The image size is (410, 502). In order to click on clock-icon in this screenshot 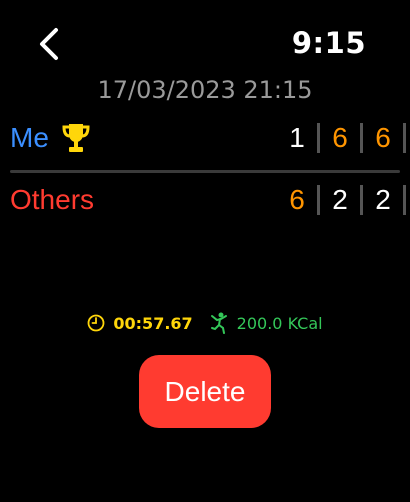, I will do `click(96, 323)`.